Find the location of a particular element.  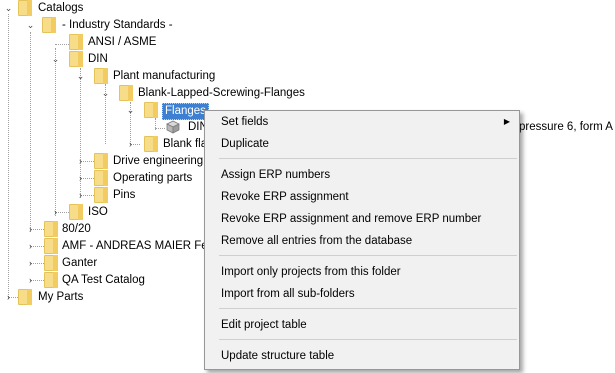

tree-node-my-parts: › My Parts is located at coordinates (105, 297).